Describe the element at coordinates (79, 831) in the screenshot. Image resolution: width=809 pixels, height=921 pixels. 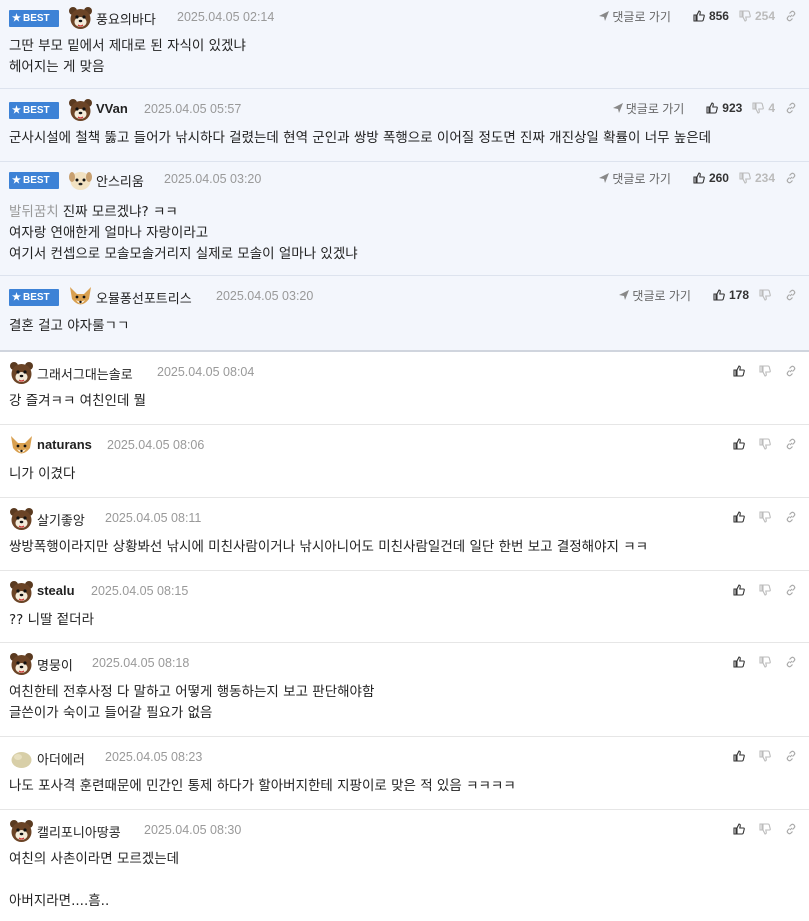
I see `author-name: 캘리포니아땅콩` at that location.